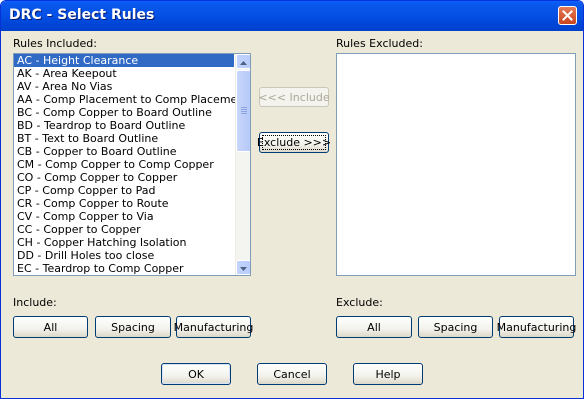 This screenshot has width=584, height=399. I want to click on scroll-up-button, so click(243, 61).